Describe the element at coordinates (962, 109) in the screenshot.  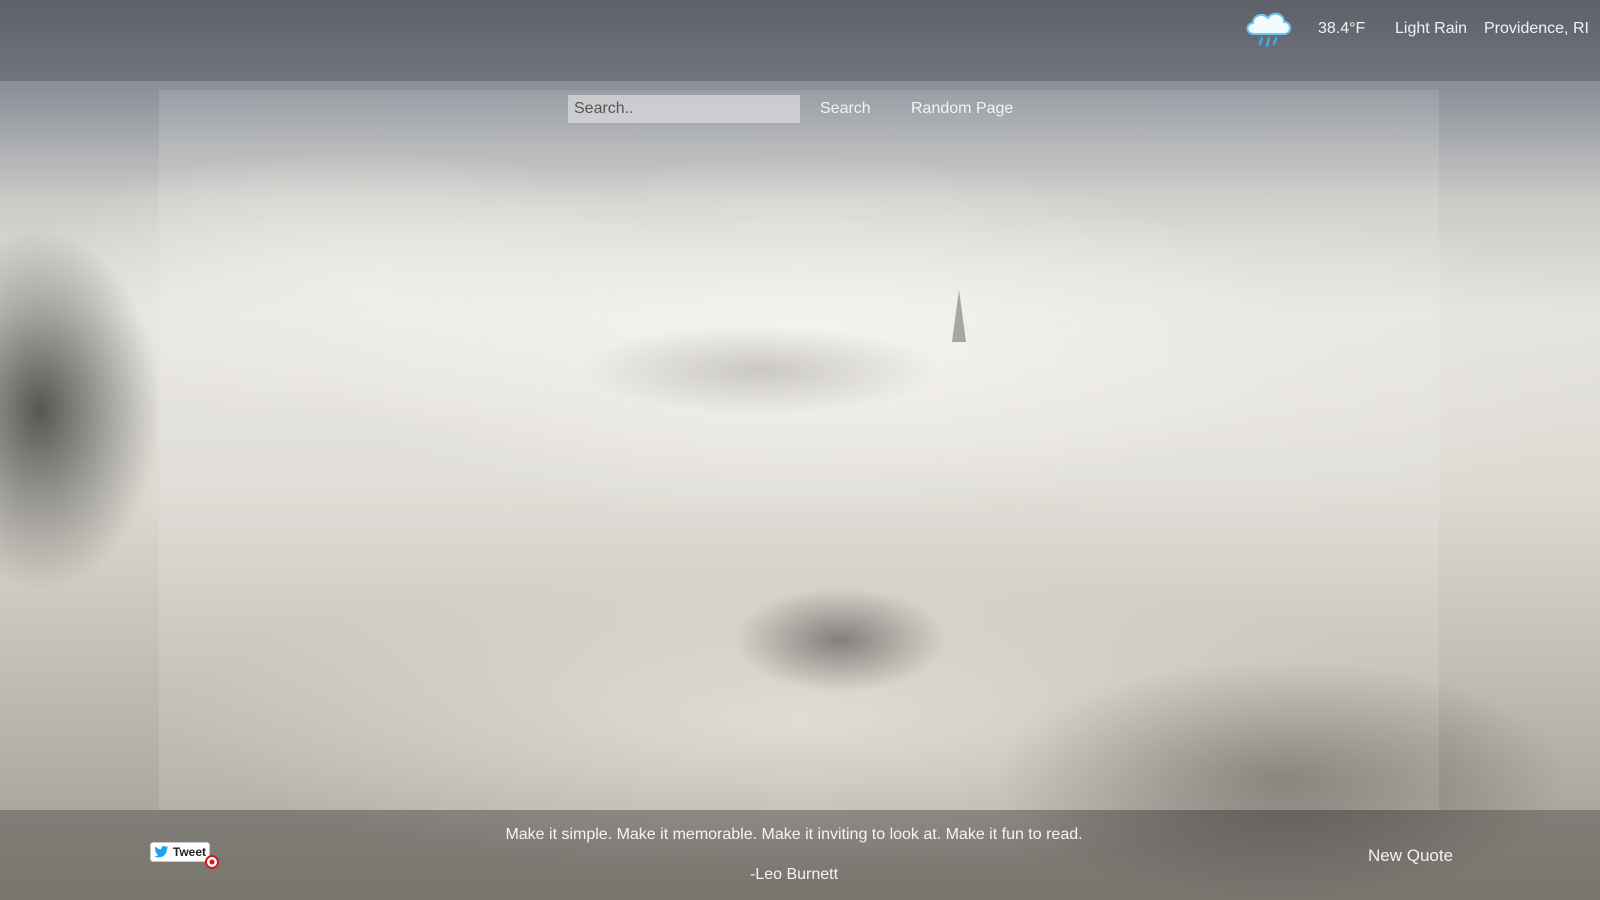
I see `random-page-button: Random Page` at that location.